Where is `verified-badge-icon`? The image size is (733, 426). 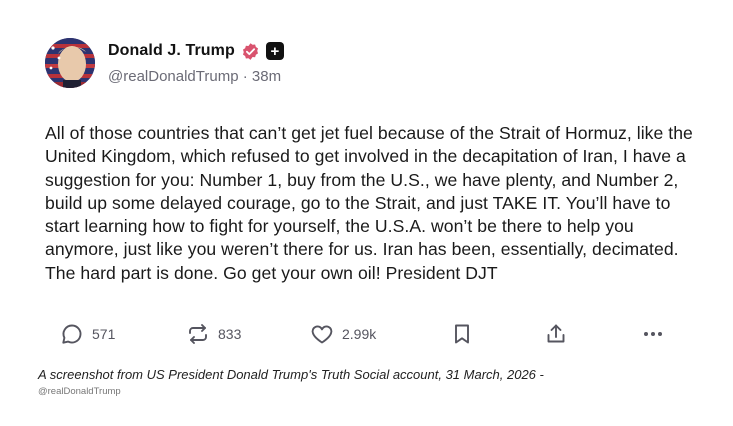
verified-badge-icon is located at coordinates (250, 51).